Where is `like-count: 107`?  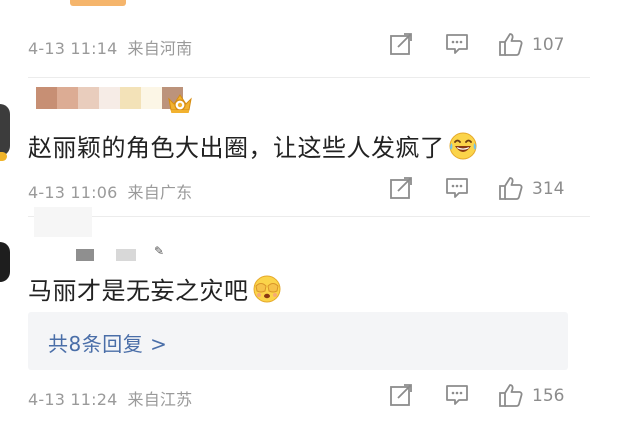 like-count: 107 is located at coordinates (548, 45).